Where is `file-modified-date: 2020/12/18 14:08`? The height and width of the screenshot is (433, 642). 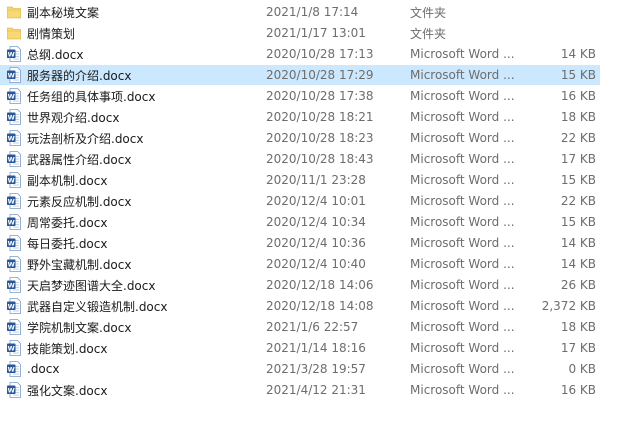 file-modified-date: 2020/12/18 14:08 is located at coordinates (320, 306).